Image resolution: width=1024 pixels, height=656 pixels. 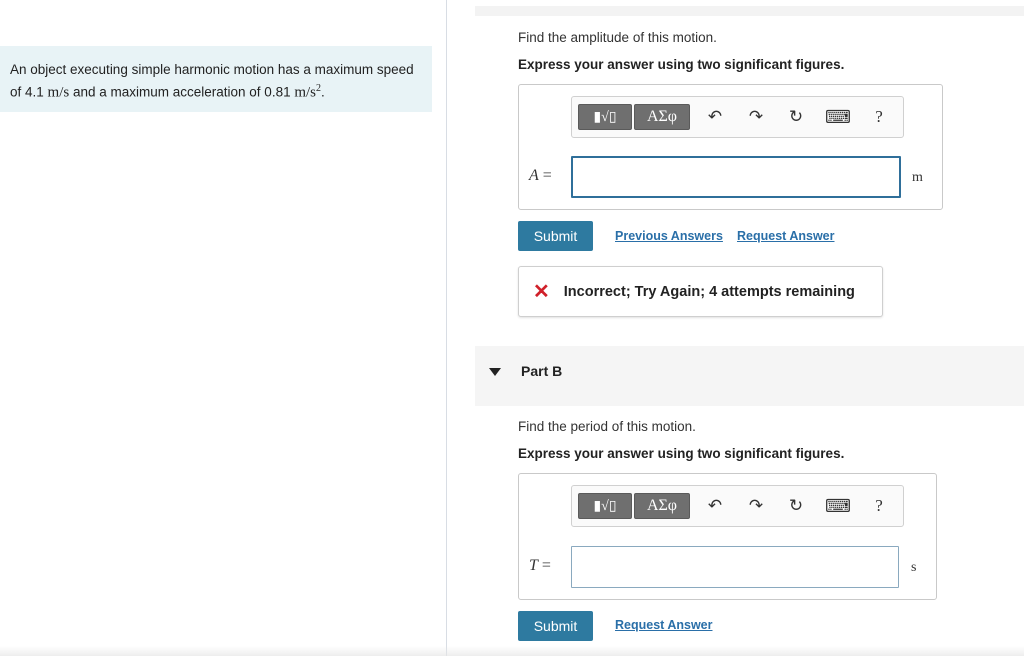 I want to click on part-a-math-toolbar: ▮√▯ ΑΣφ ↶ ↷ ↻ ⌨ ?, so click(x=737, y=117).